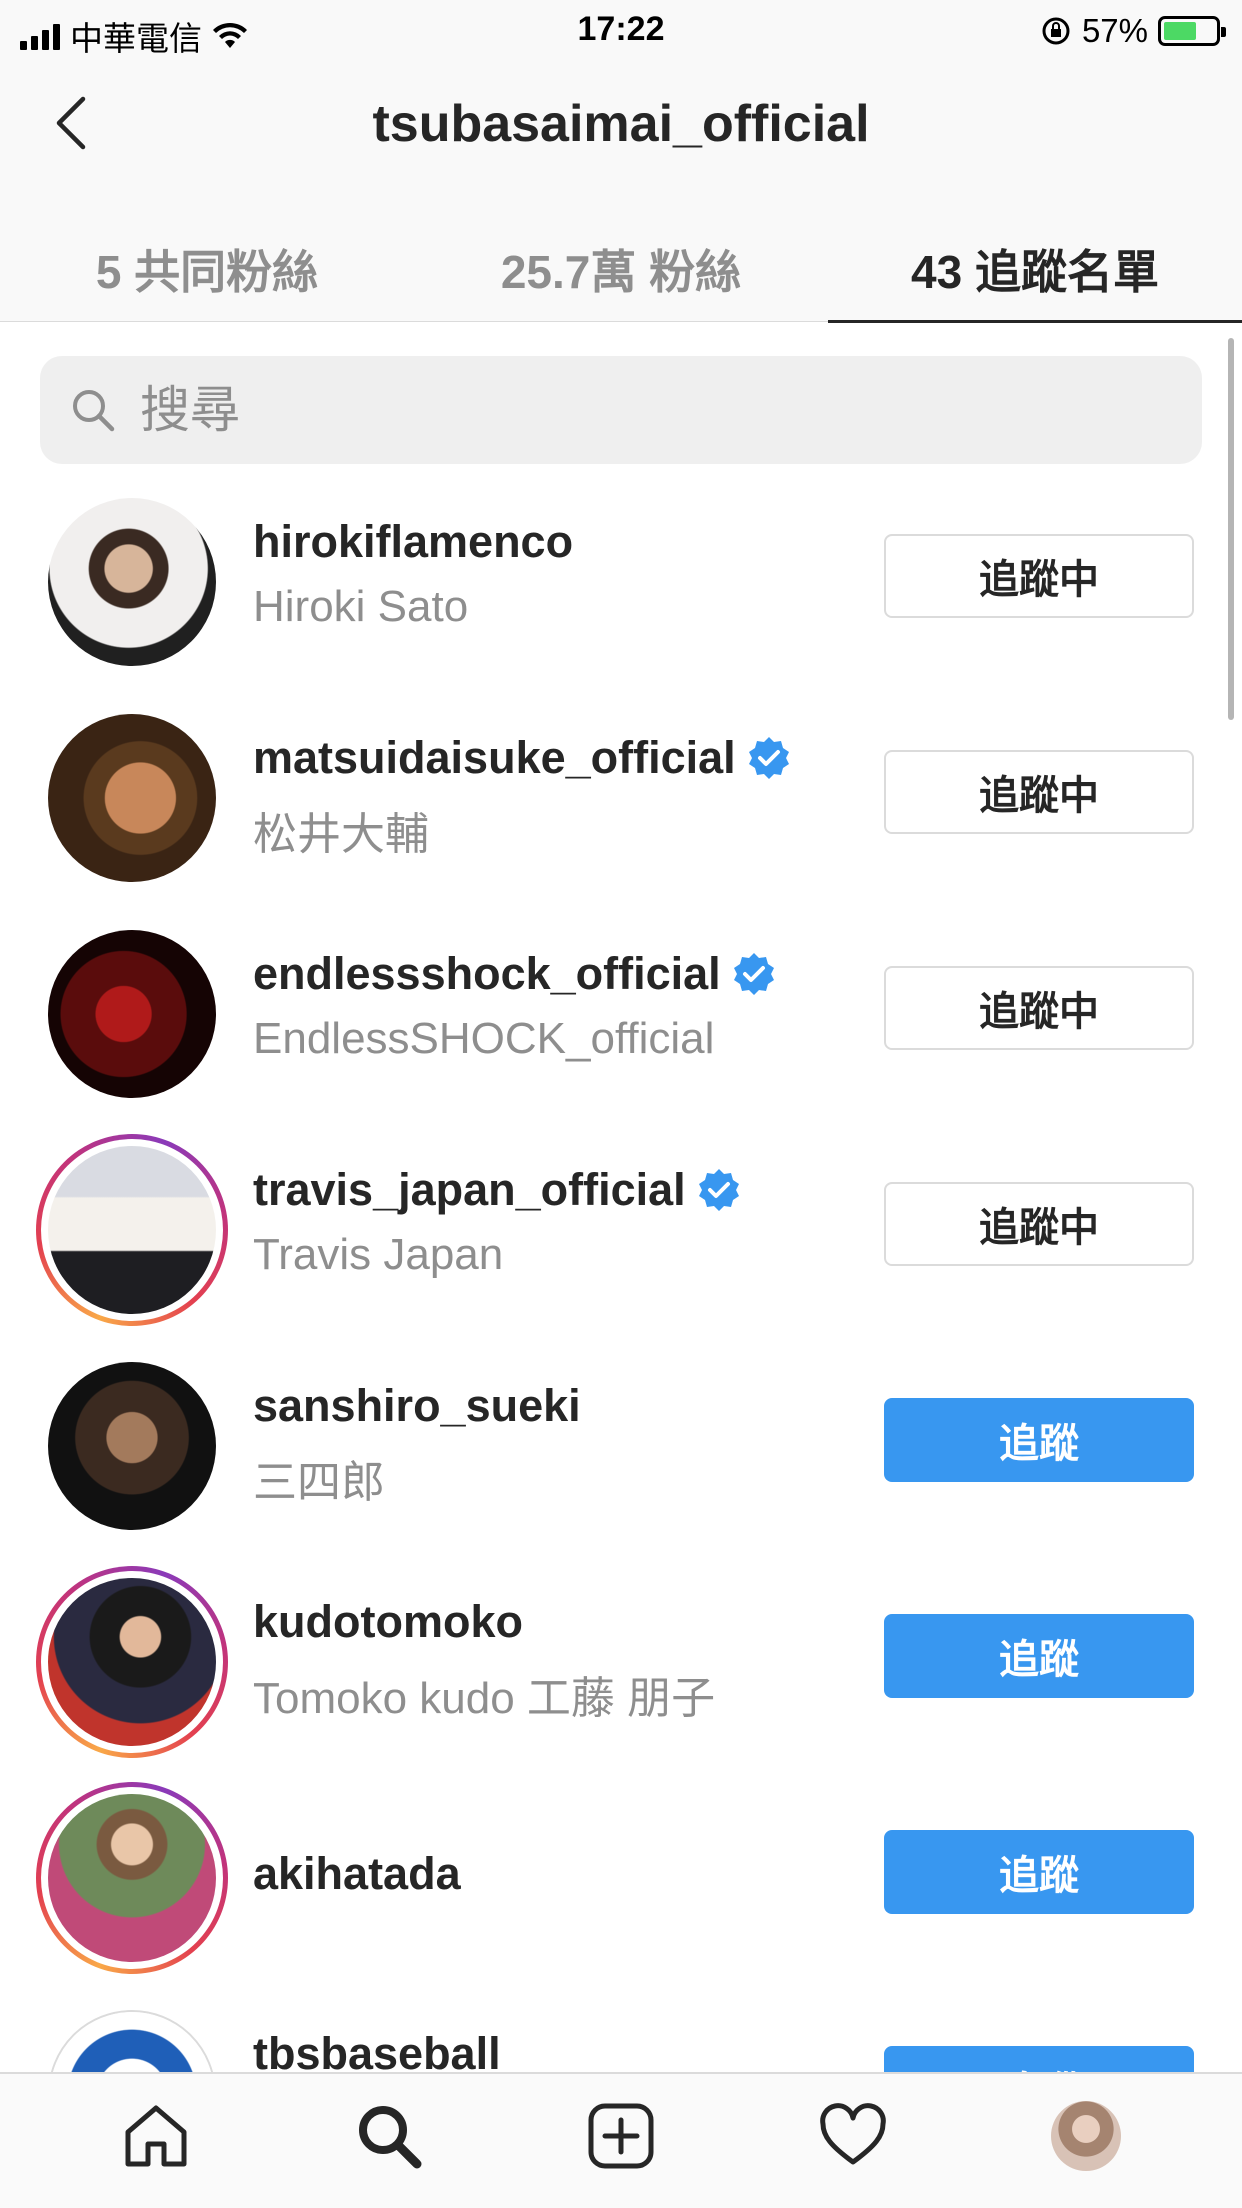  What do you see at coordinates (319, 1482) in the screenshot?
I see `full-name: 三四郎` at bounding box center [319, 1482].